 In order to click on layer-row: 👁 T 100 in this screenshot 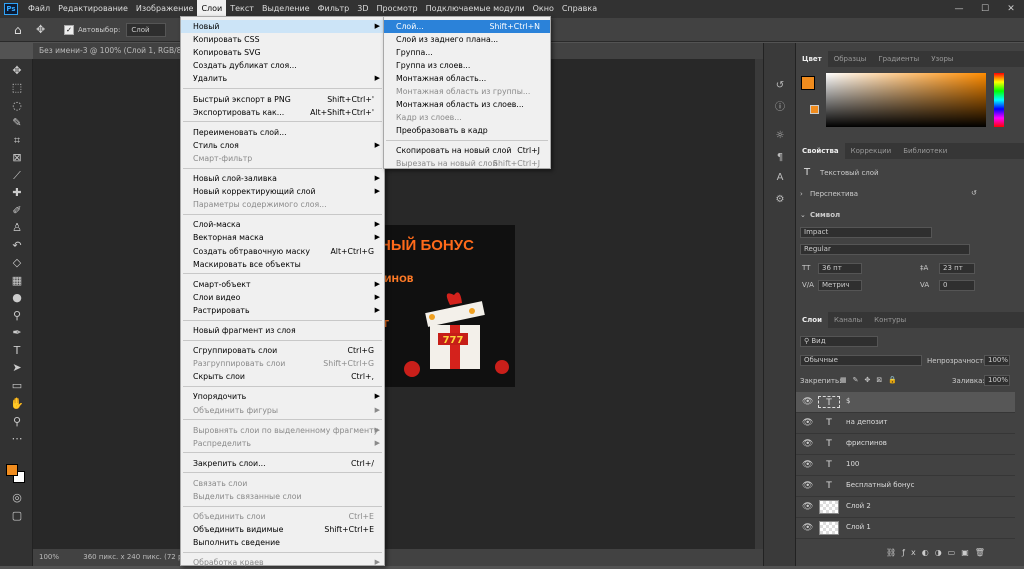, I will do `click(905, 465)`.